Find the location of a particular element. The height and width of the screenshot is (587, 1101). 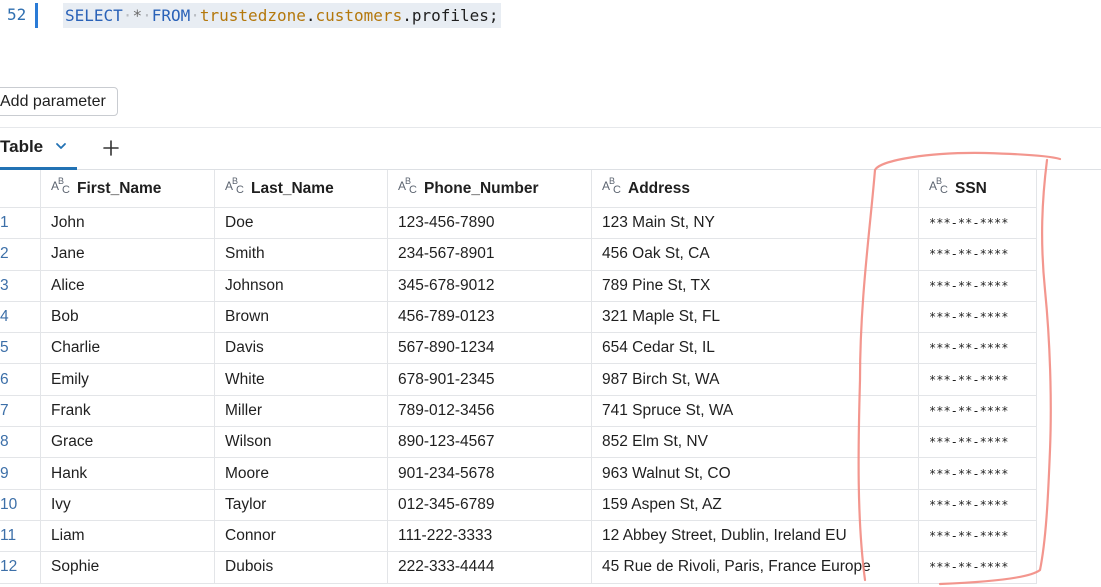

column-header-address: ABC Address is located at coordinates (755, 189).